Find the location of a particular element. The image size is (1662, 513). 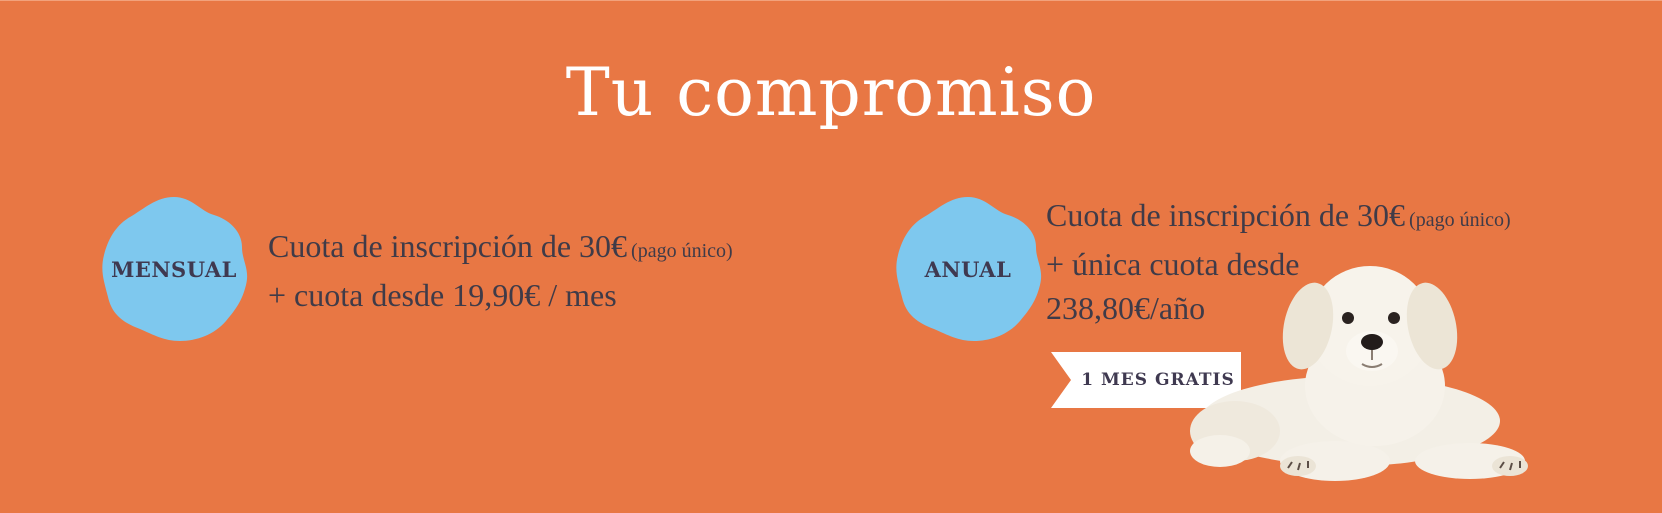

monthly-badge-label: MENSUAL is located at coordinates (174, 269).